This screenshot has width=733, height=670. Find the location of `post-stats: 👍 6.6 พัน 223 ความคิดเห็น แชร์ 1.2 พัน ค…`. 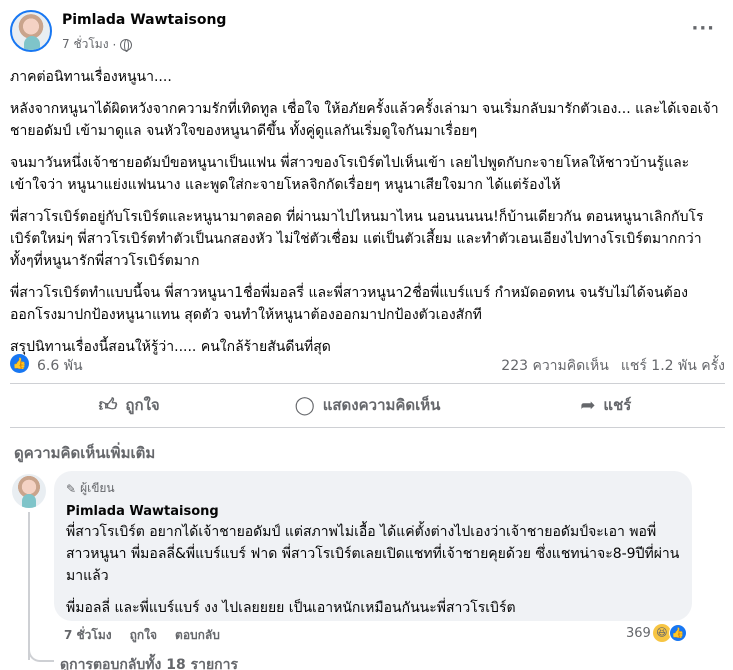

post-stats: 👍 6.6 พัน 223 ความคิดเห็น แชร์ 1.2 พัน ค… is located at coordinates (367, 364).